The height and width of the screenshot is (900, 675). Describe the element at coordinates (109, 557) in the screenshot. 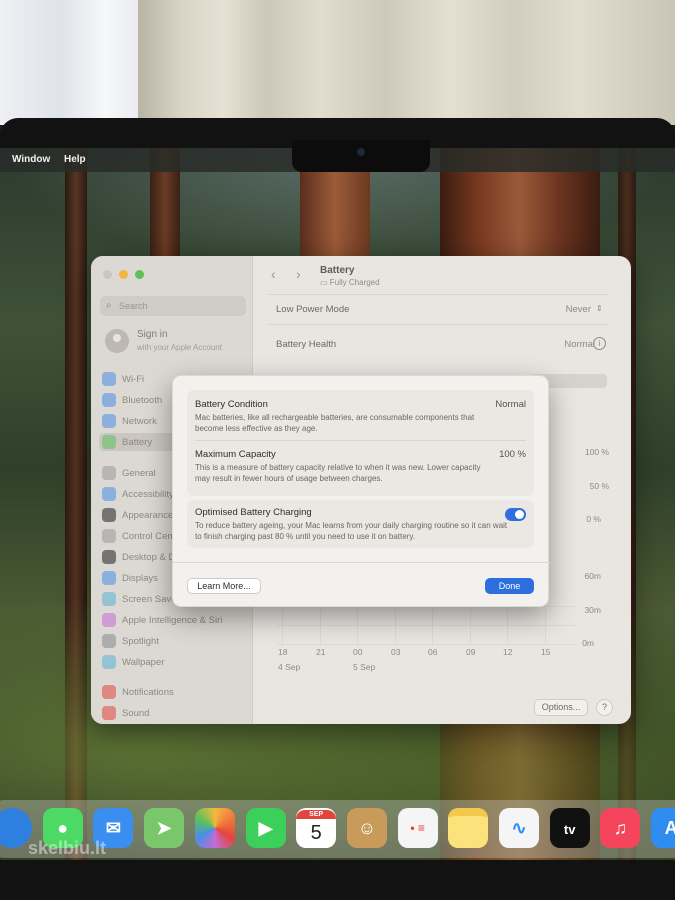

I see `dock-icon` at that location.